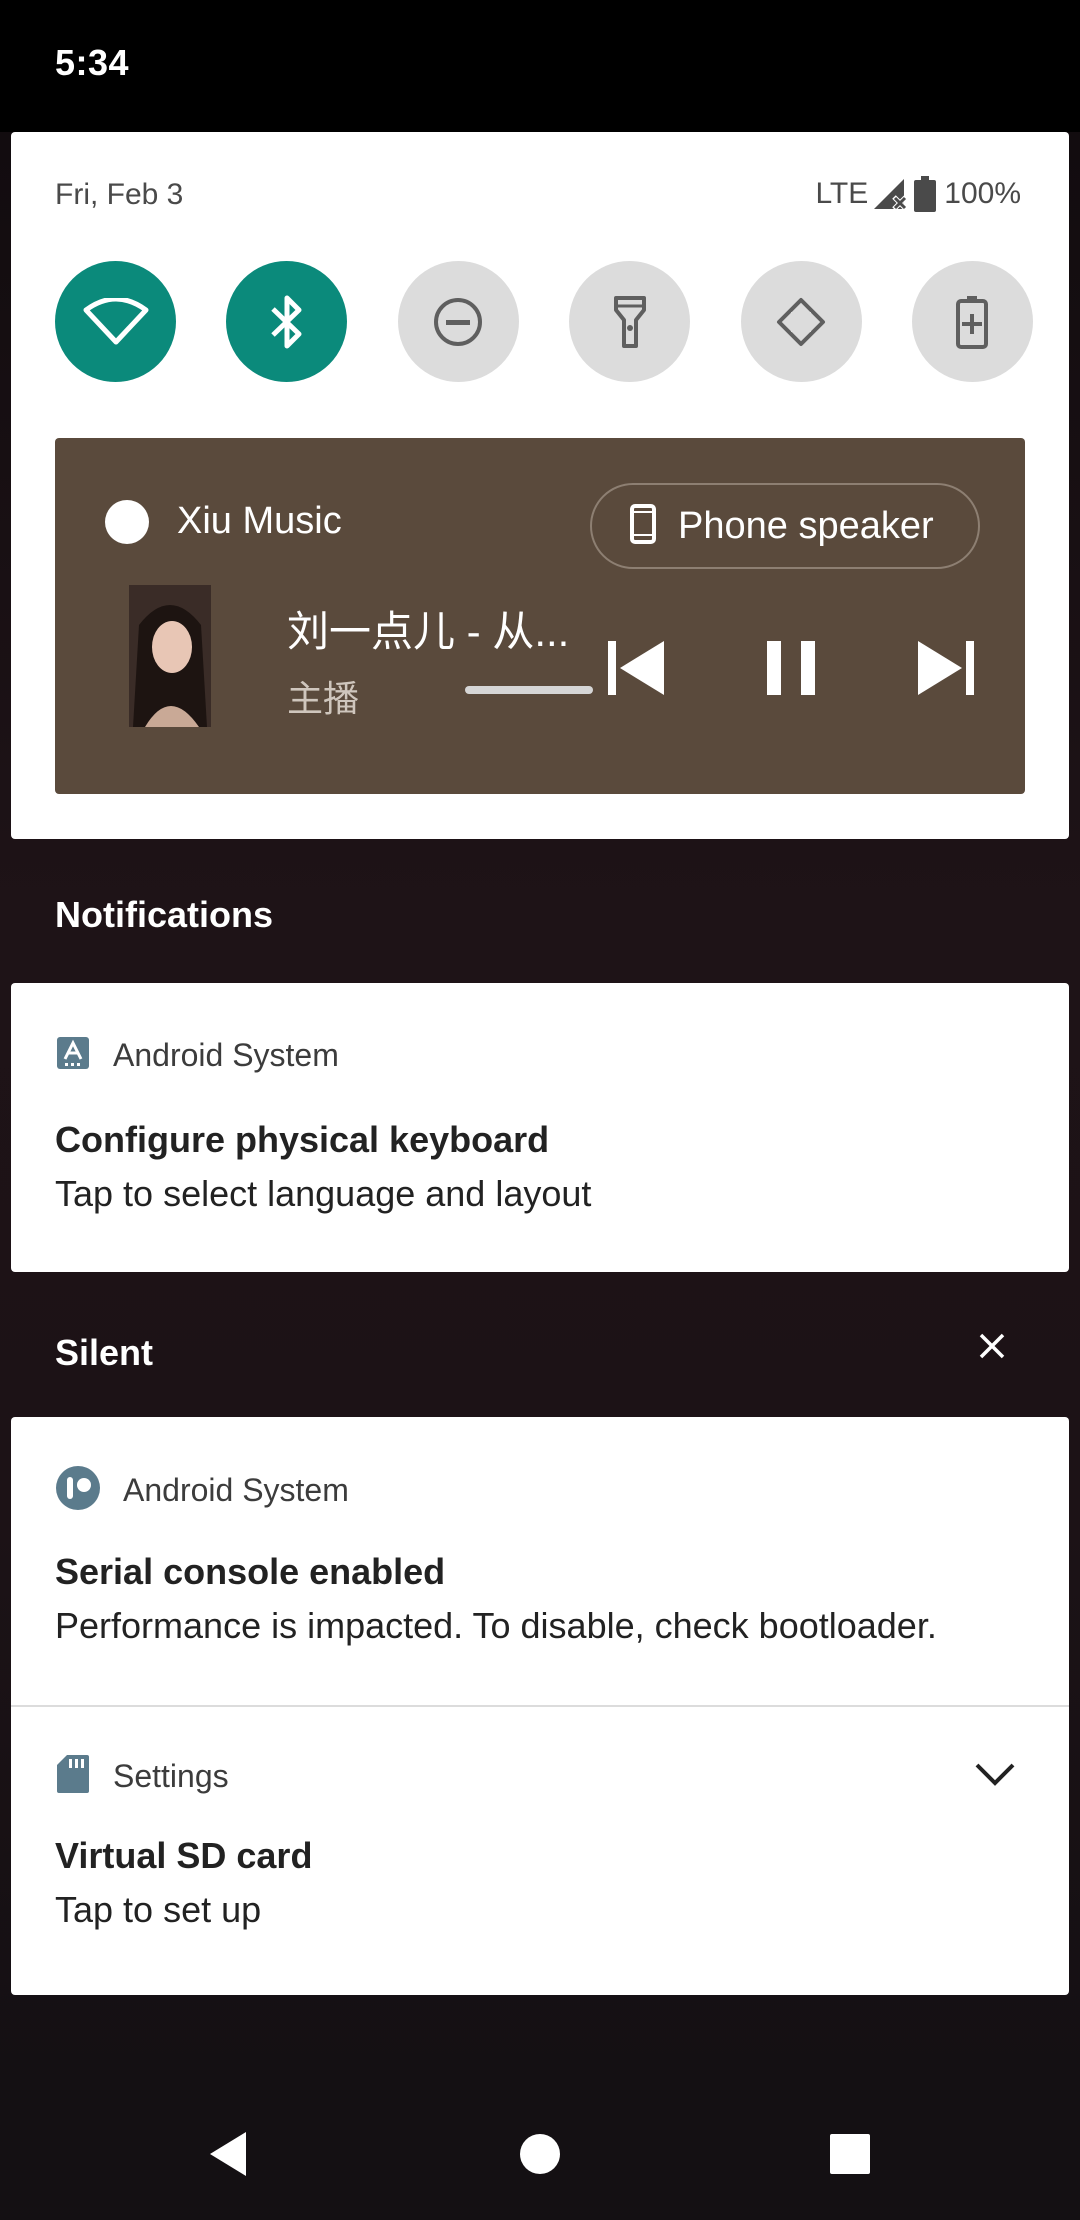  I want to click on flashlight-icon, so click(630, 322).